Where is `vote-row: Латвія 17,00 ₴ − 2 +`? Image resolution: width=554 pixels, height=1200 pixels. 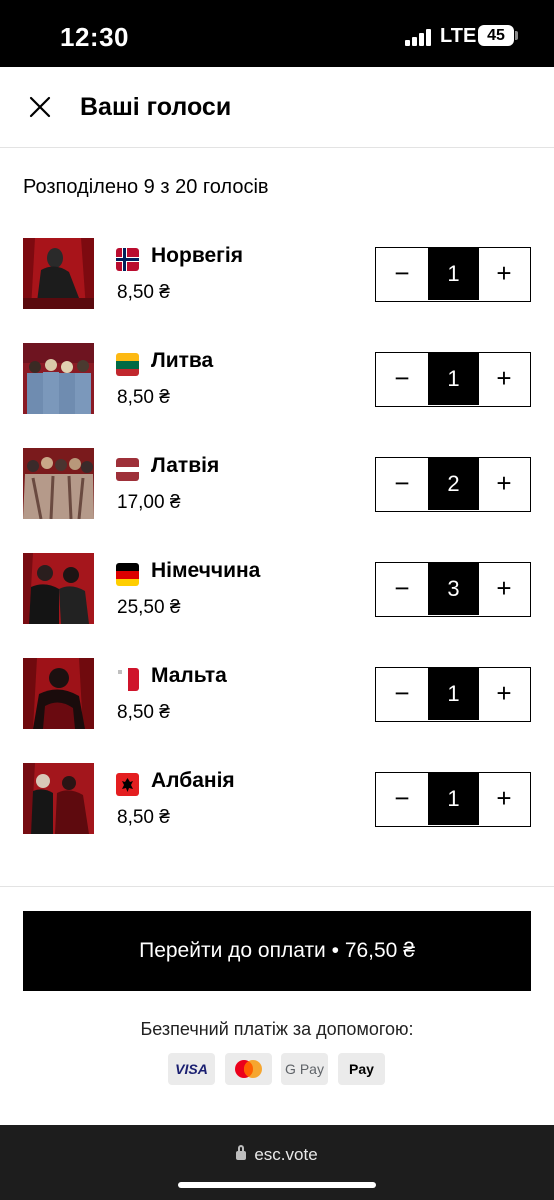 vote-row: Латвія 17,00 ₴ − 2 + is located at coordinates (277, 500).